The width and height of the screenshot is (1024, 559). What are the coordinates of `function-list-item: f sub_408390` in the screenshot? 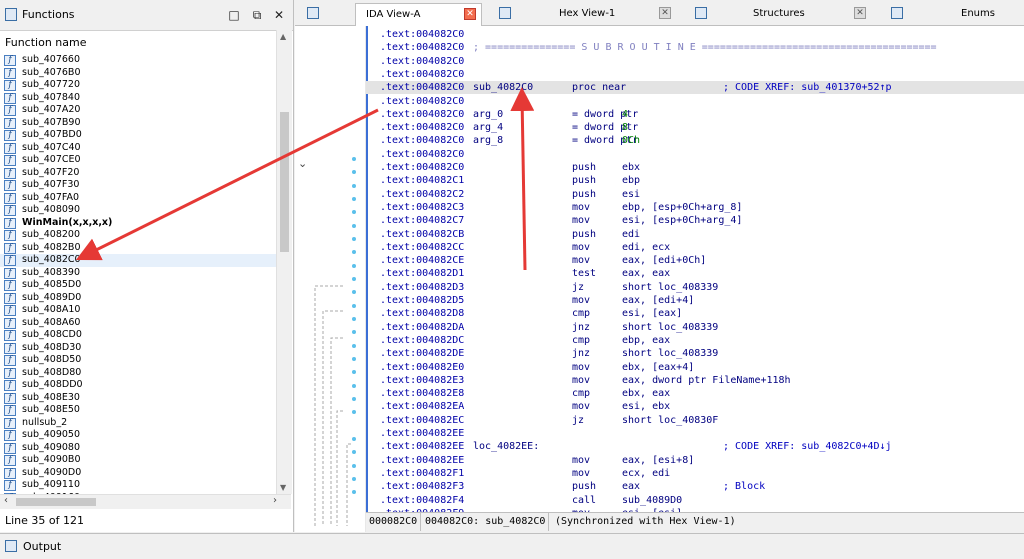 It's located at (138, 273).